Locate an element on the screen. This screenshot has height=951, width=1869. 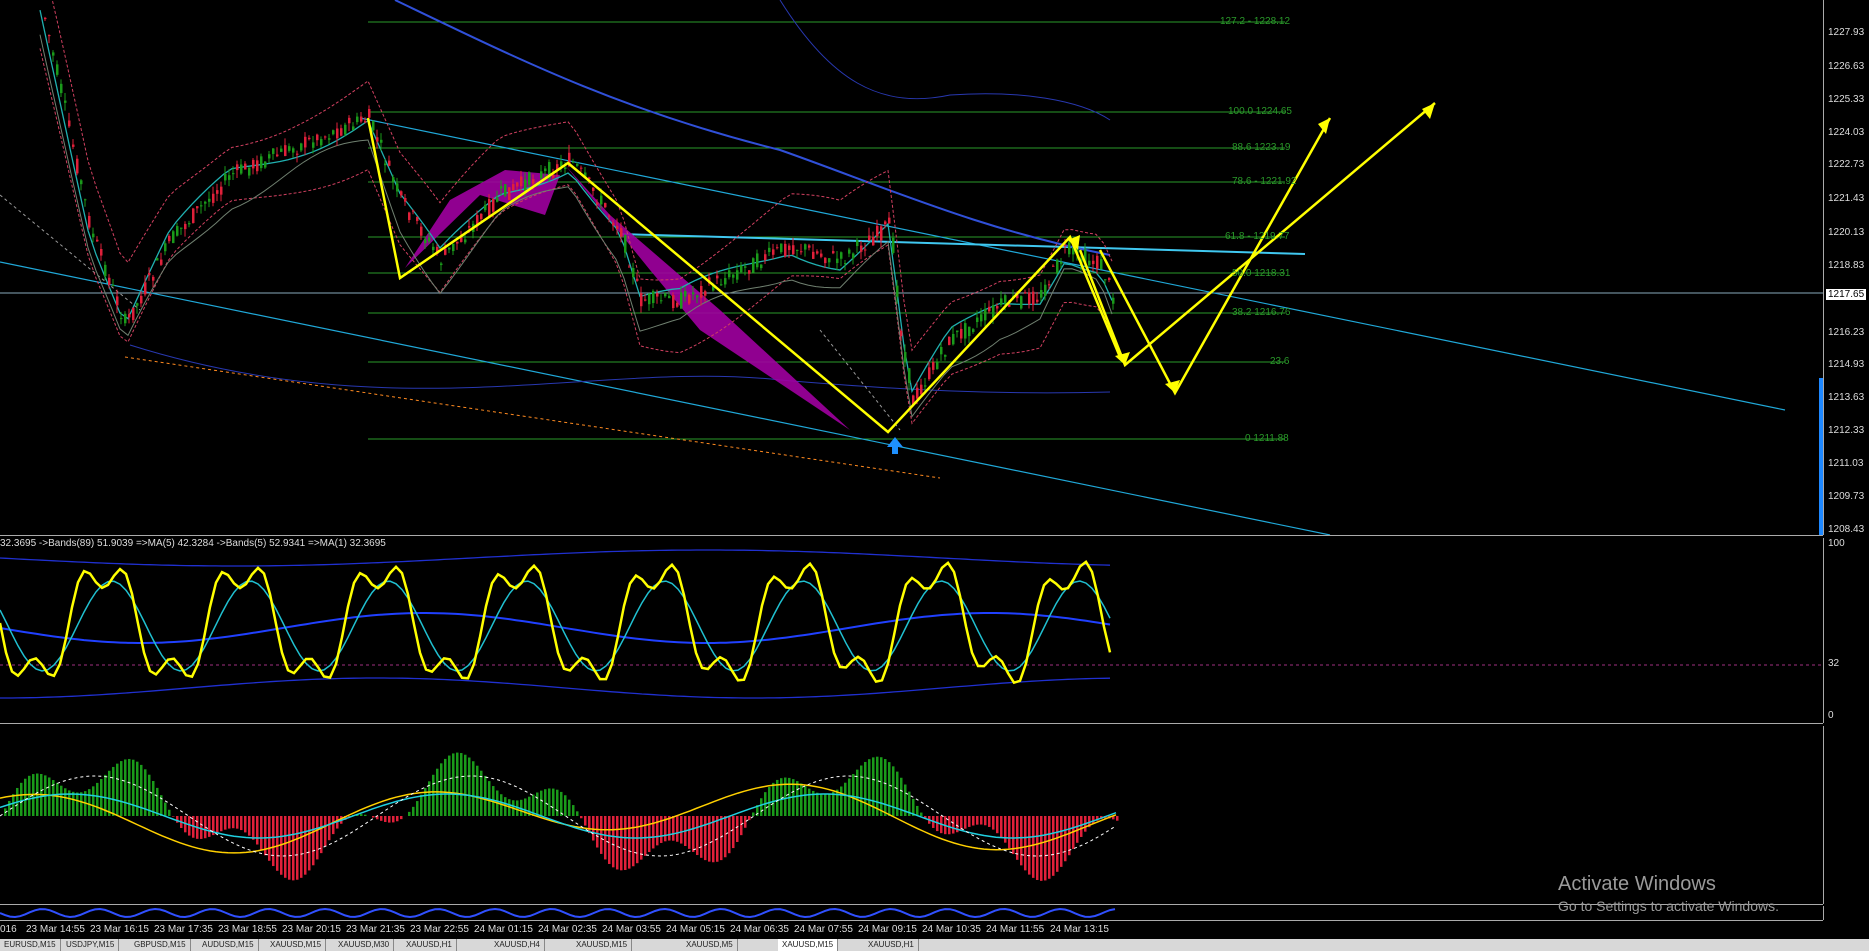
time-tick: 24 Mar 13:15 is located at coordinates (1079, 929).